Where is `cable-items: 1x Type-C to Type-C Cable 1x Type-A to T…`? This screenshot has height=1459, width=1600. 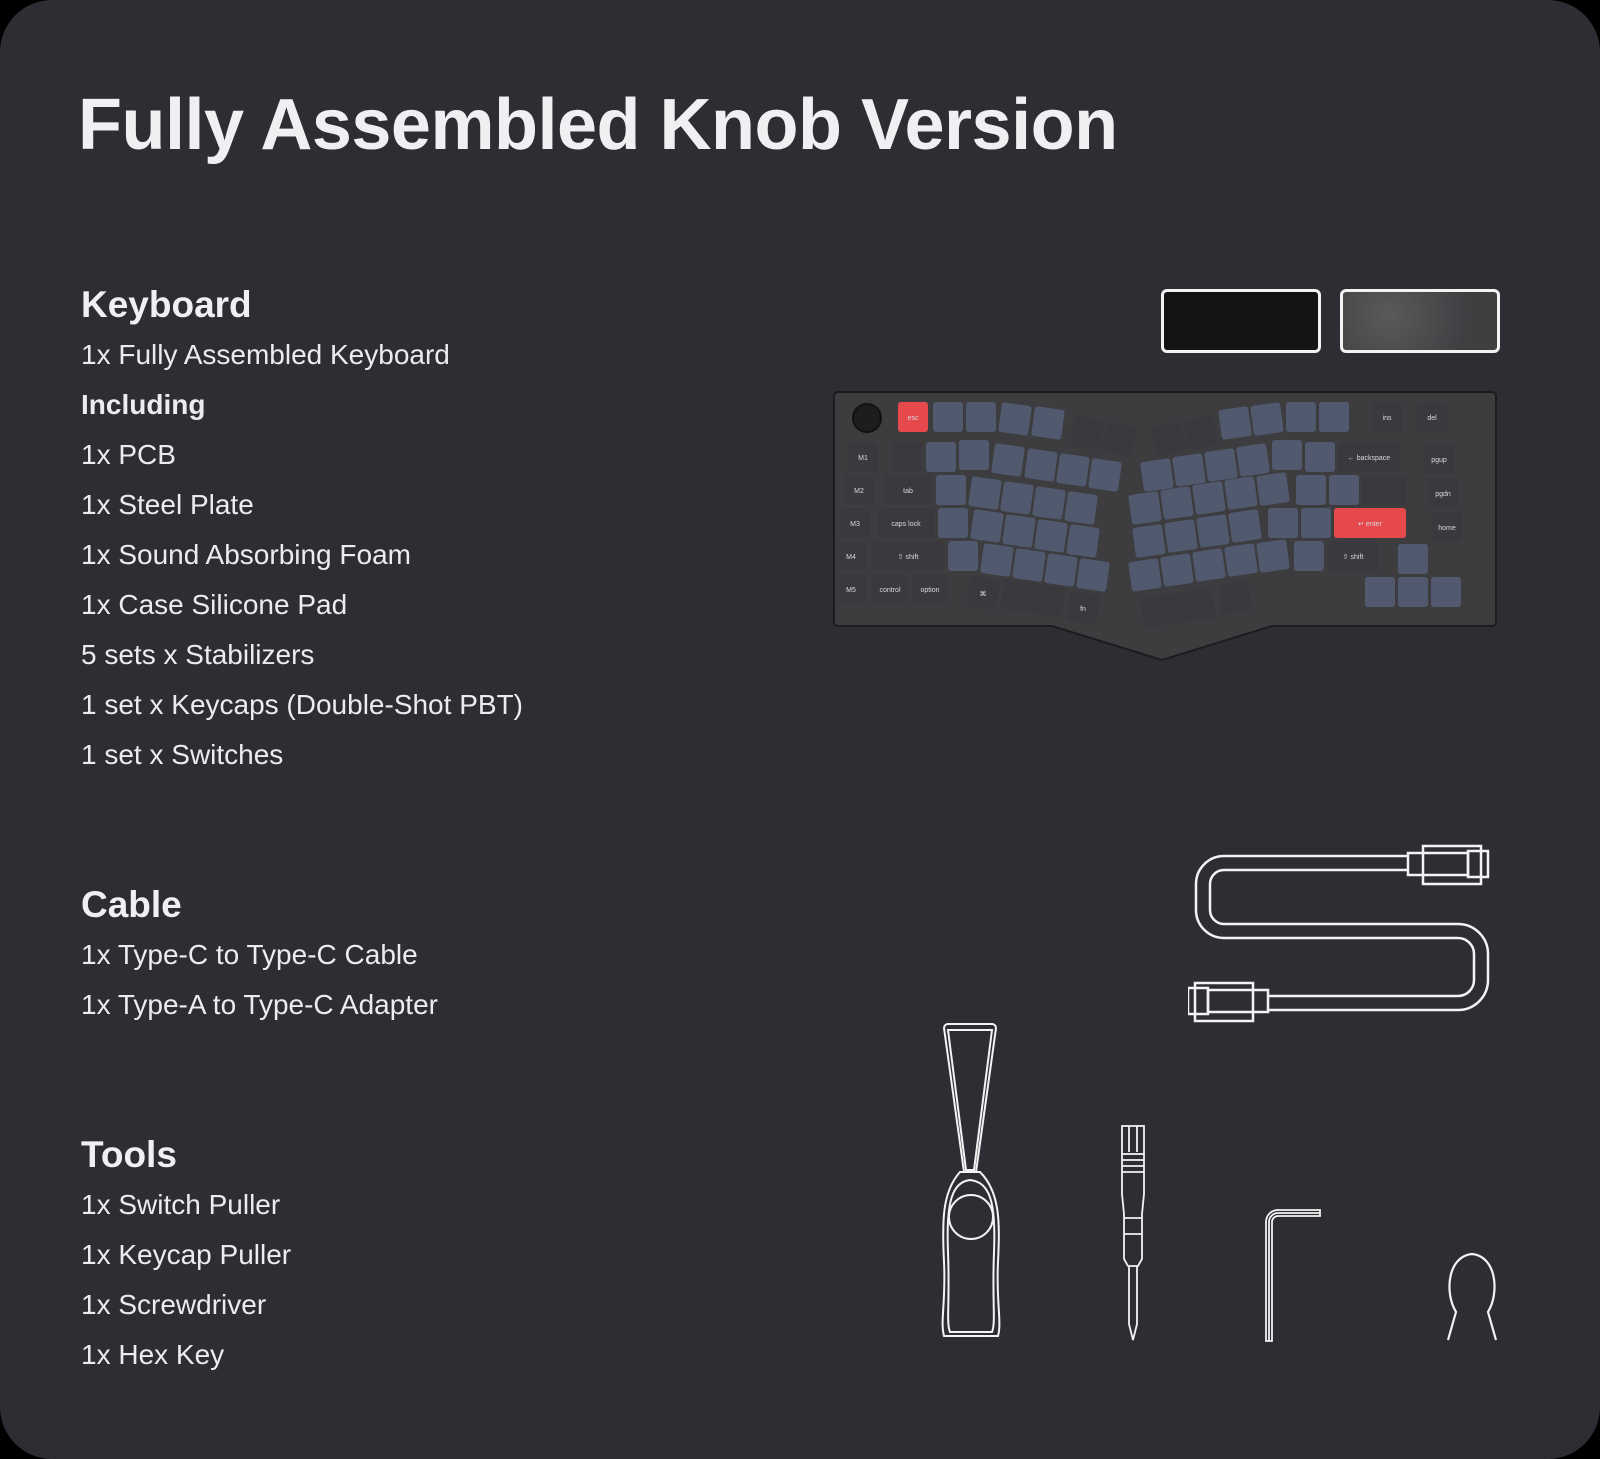
cable-items: 1x Type-C to Type-C Cable 1x Type-A to T… is located at coordinates (259, 980).